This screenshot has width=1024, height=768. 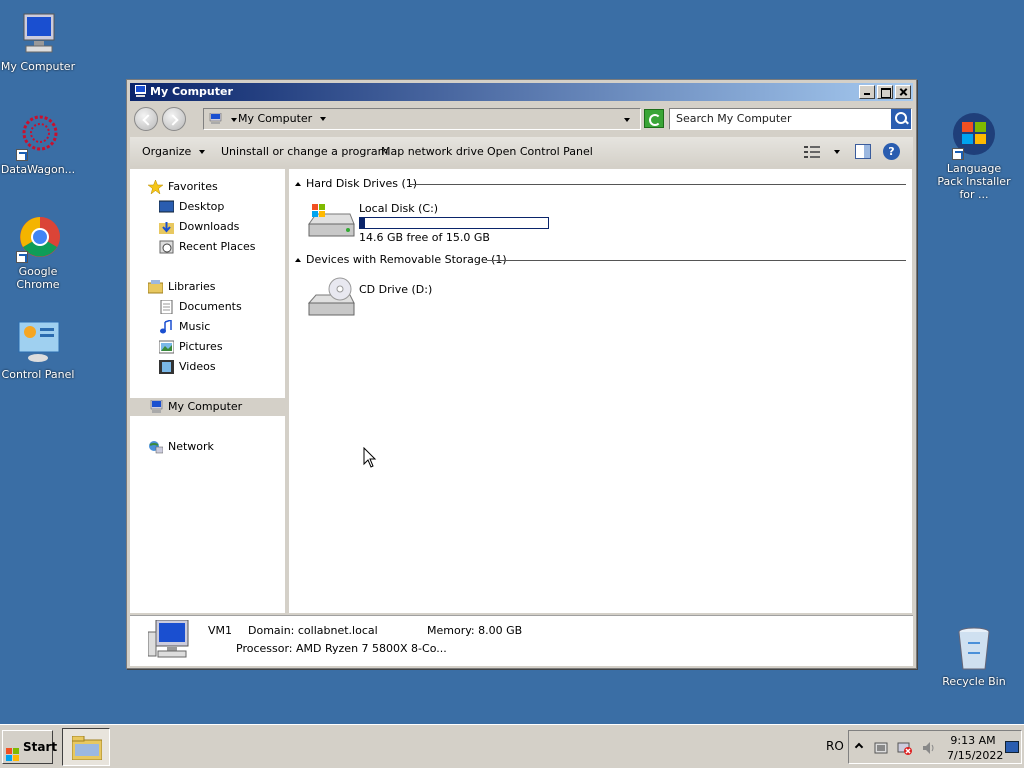 I want to click on group-header-label: Devices with Removable Storage (1), so click(x=406, y=259).